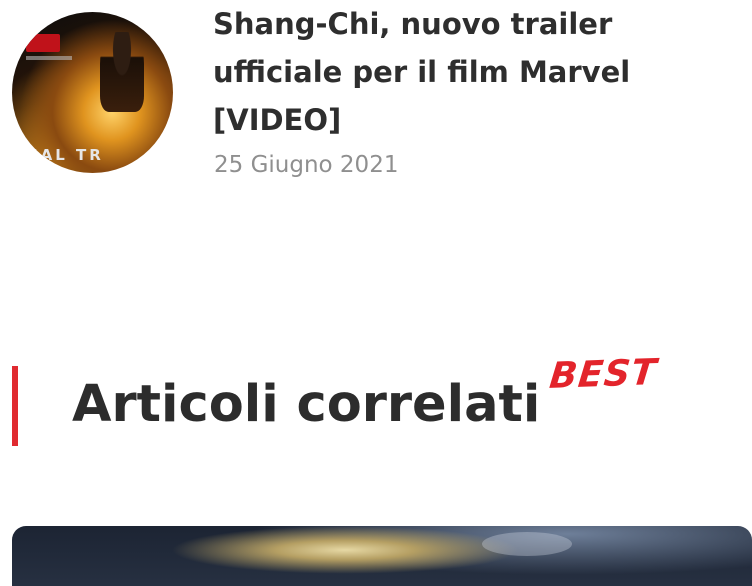 This screenshot has height=586, width=752. What do you see at coordinates (382, 556) in the screenshot?
I see `related-article-card` at bounding box center [382, 556].